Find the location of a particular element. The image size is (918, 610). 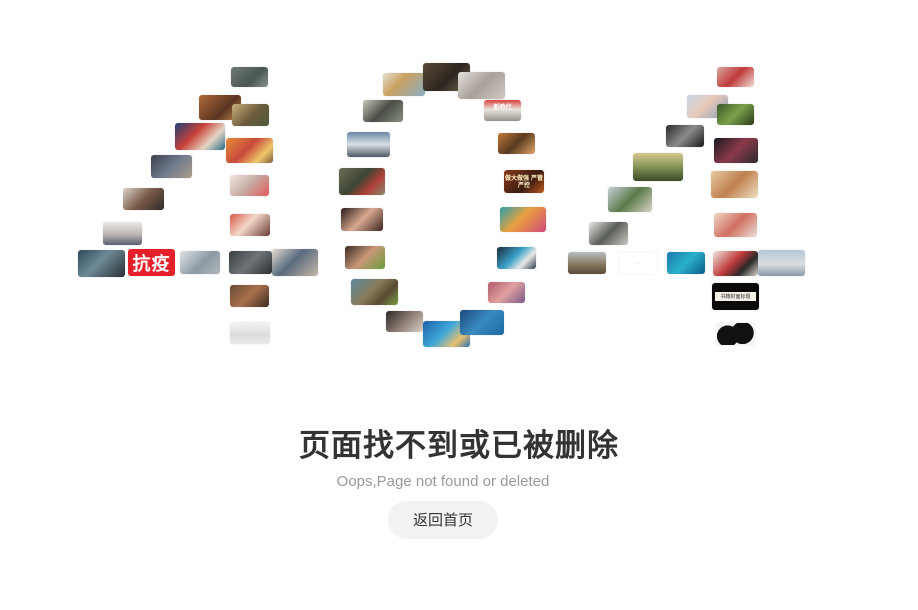

collage-thumb-blank: ··· is located at coordinates (638, 263).